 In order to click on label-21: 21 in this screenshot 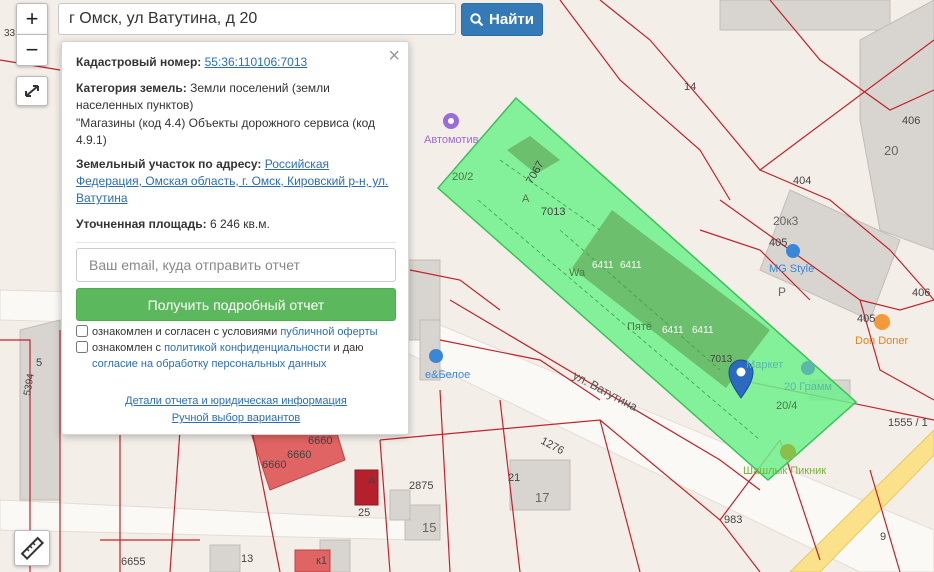, I will do `click(514, 478)`.